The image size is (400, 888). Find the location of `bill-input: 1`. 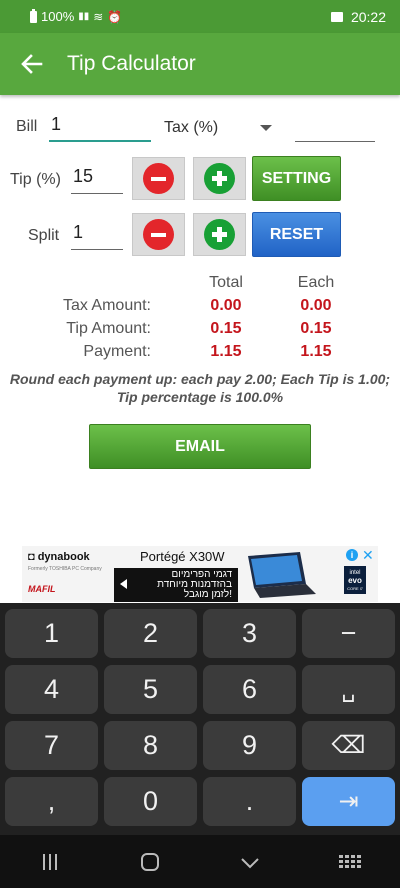

bill-input: 1 is located at coordinates (100, 128).